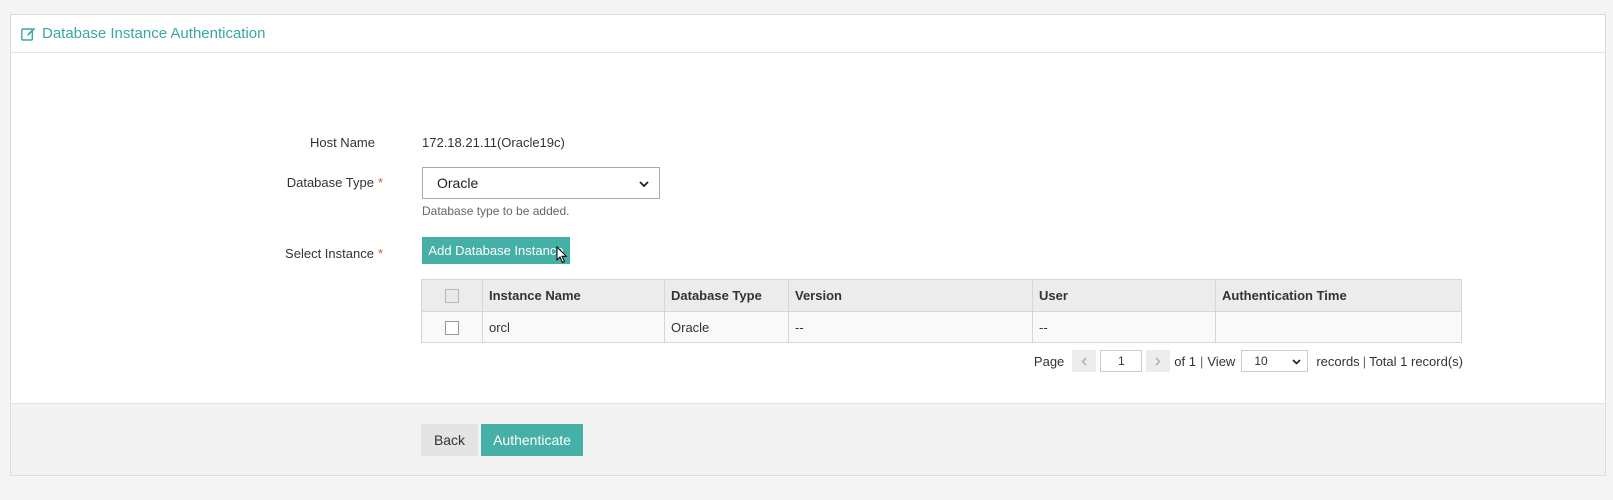 The height and width of the screenshot is (500, 1613). Describe the element at coordinates (808, 34) in the screenshot. I see `panel-header: Database Instance Authentication` at that location.